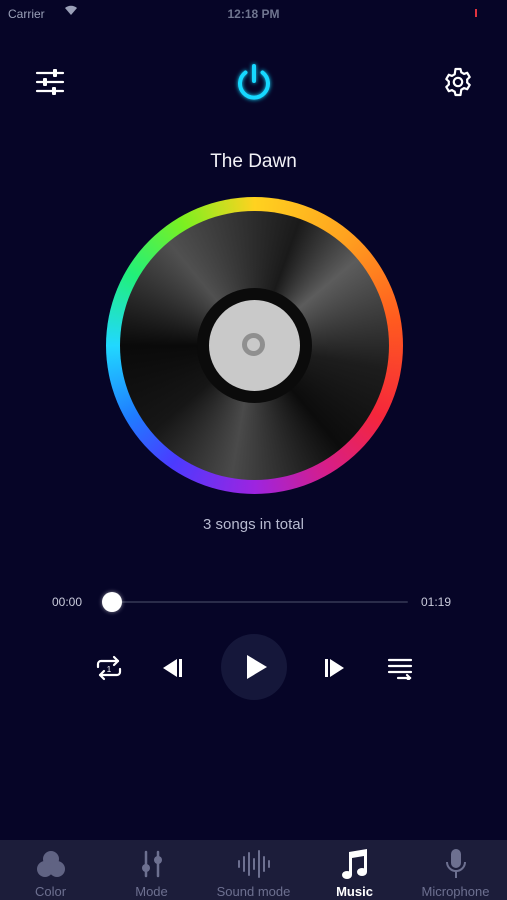 Image resolution: width=507 pixels, height=900 pixels. I want to click on total-time: 01:19, so click(436, 602).